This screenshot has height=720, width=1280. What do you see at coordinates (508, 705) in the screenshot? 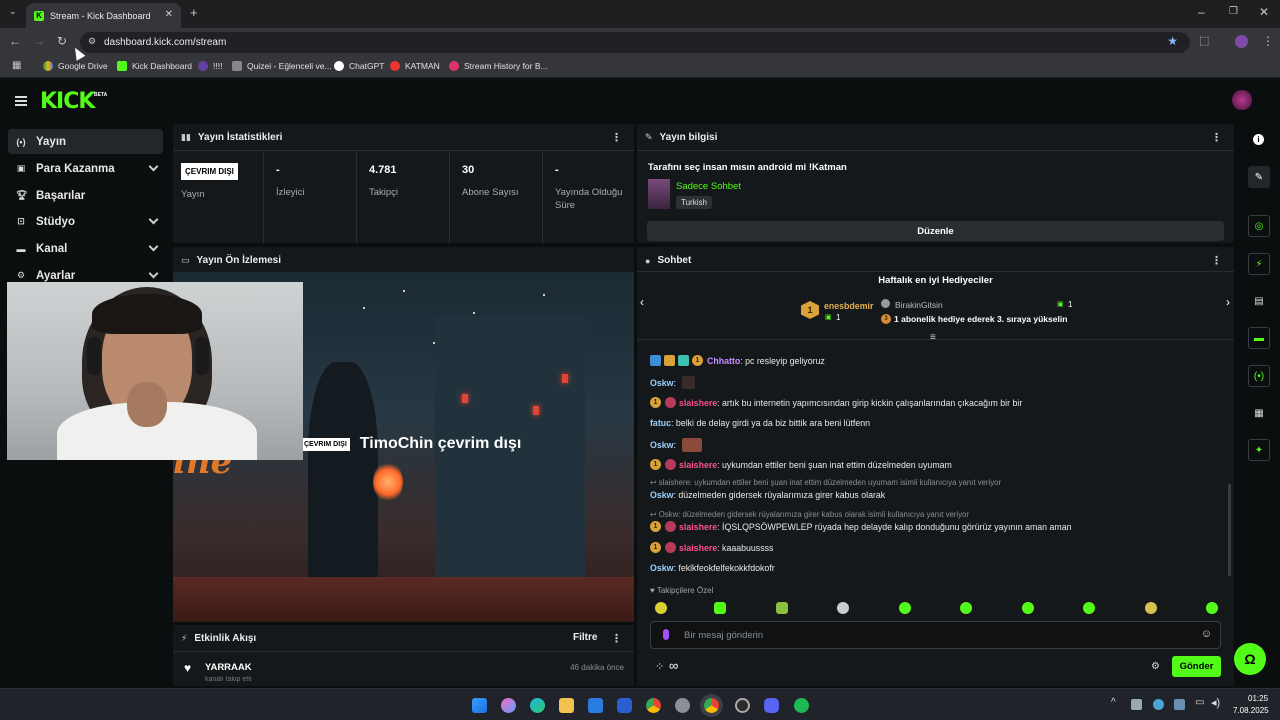
I see `copilot-icon` at bounding box center [508, 705].